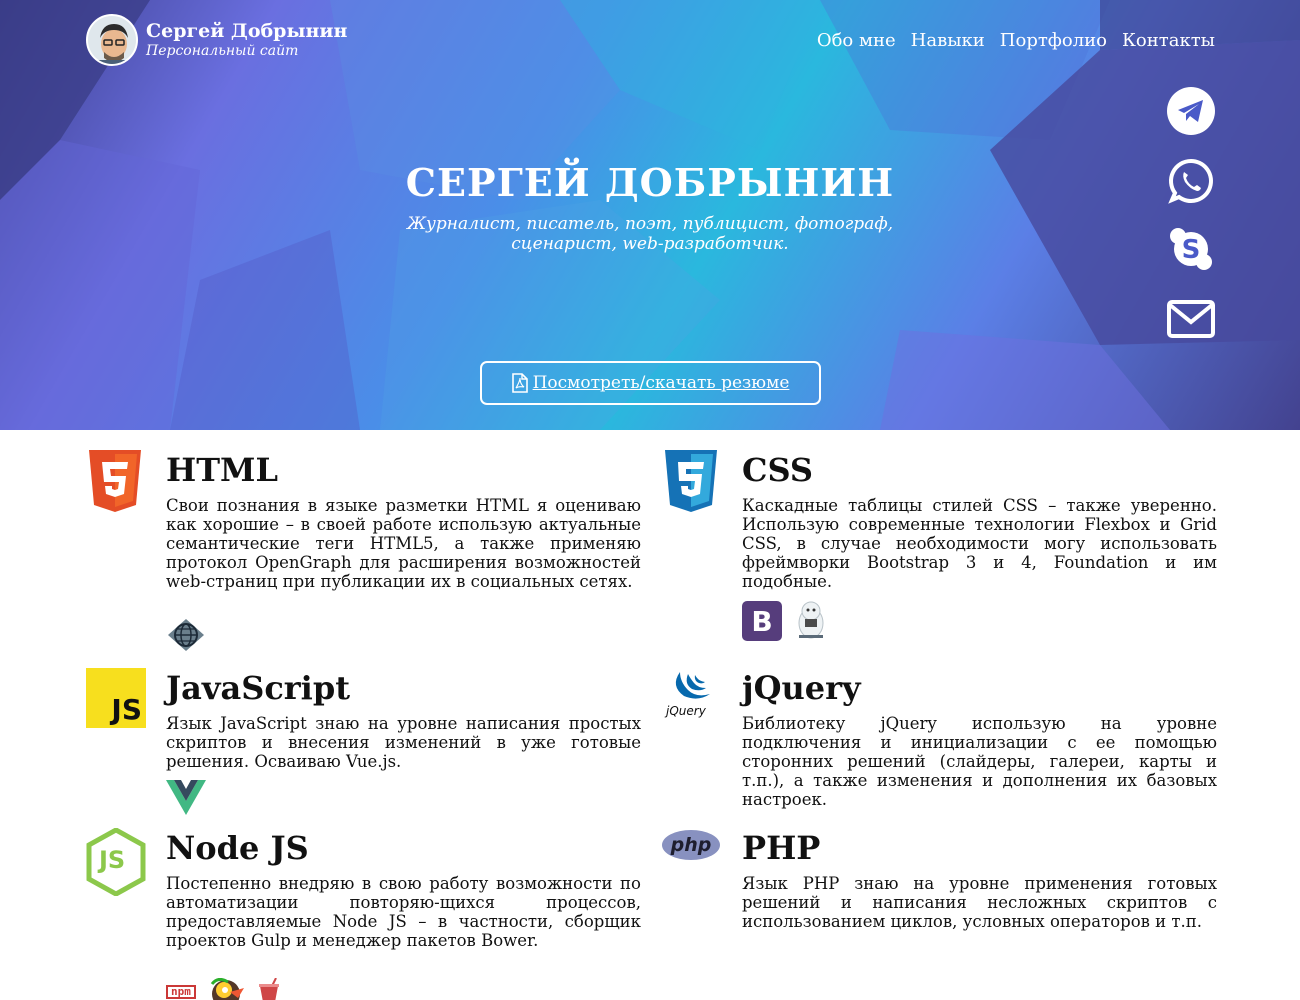 This screenshot has width=1300, height=1000. What do you see at coordinates (1053, 41) in the screenshot?
I see `nav-item-portfolio: Портфолио` at bounding box center [1053, 41].